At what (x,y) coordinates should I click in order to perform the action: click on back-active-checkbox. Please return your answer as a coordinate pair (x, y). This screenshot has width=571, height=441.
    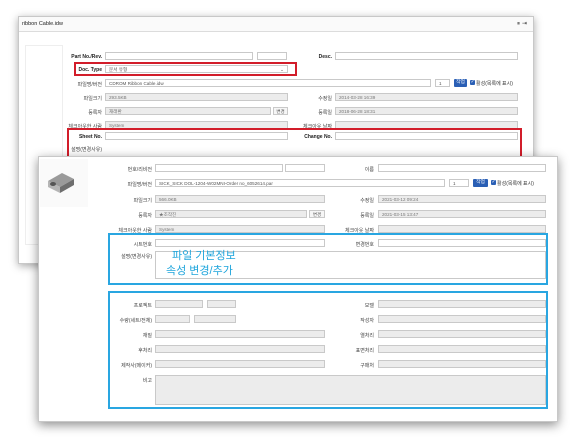
    Looking at the image, I should click on (472, 82).